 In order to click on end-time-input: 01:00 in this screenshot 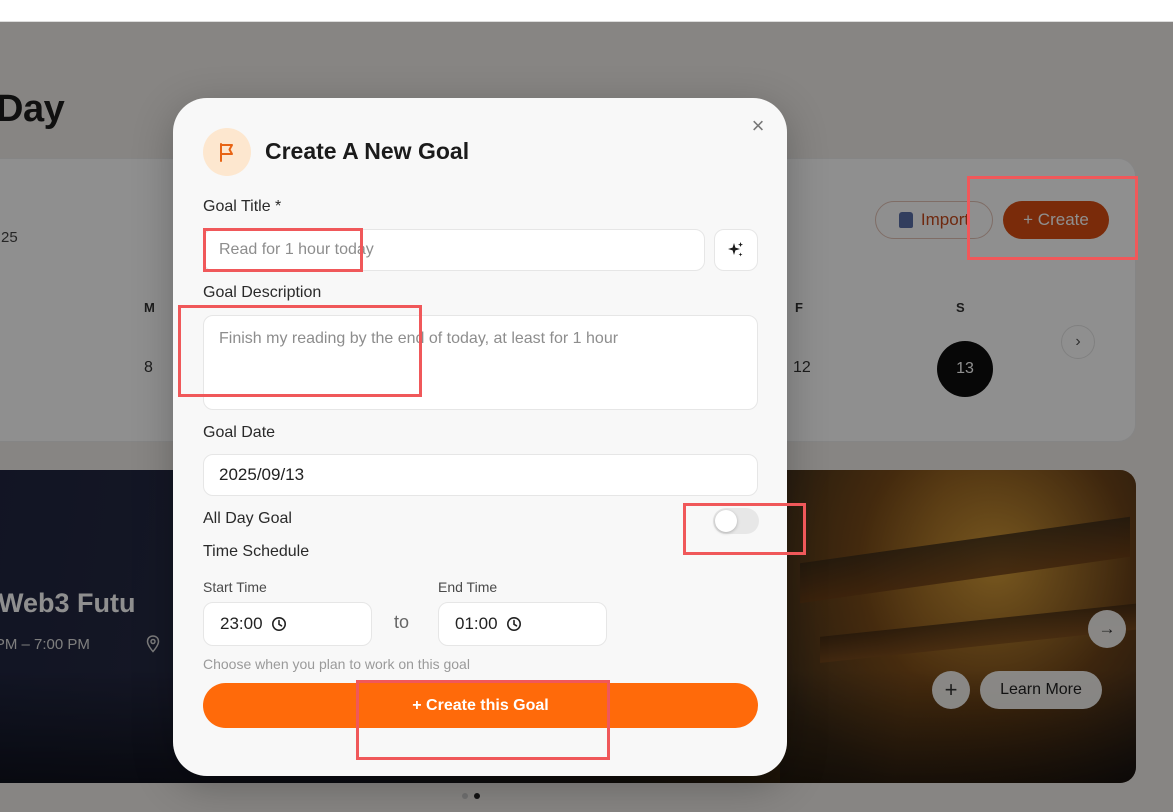, I will do `click(522, 624)`.